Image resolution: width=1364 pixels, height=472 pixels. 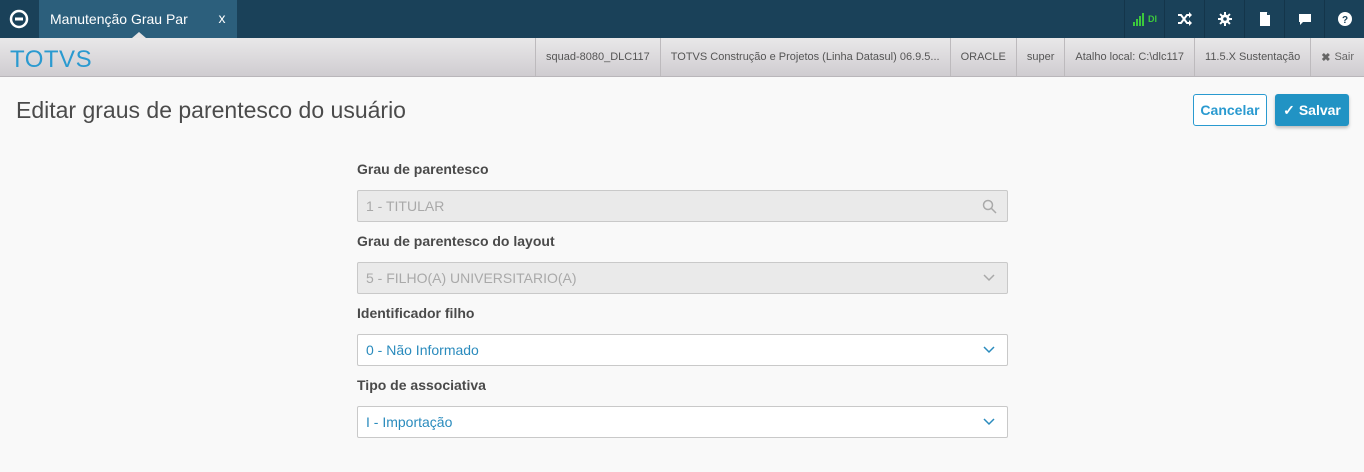 I want to click on logout-button: ✖ Sair, so click(x=1337, y=57).